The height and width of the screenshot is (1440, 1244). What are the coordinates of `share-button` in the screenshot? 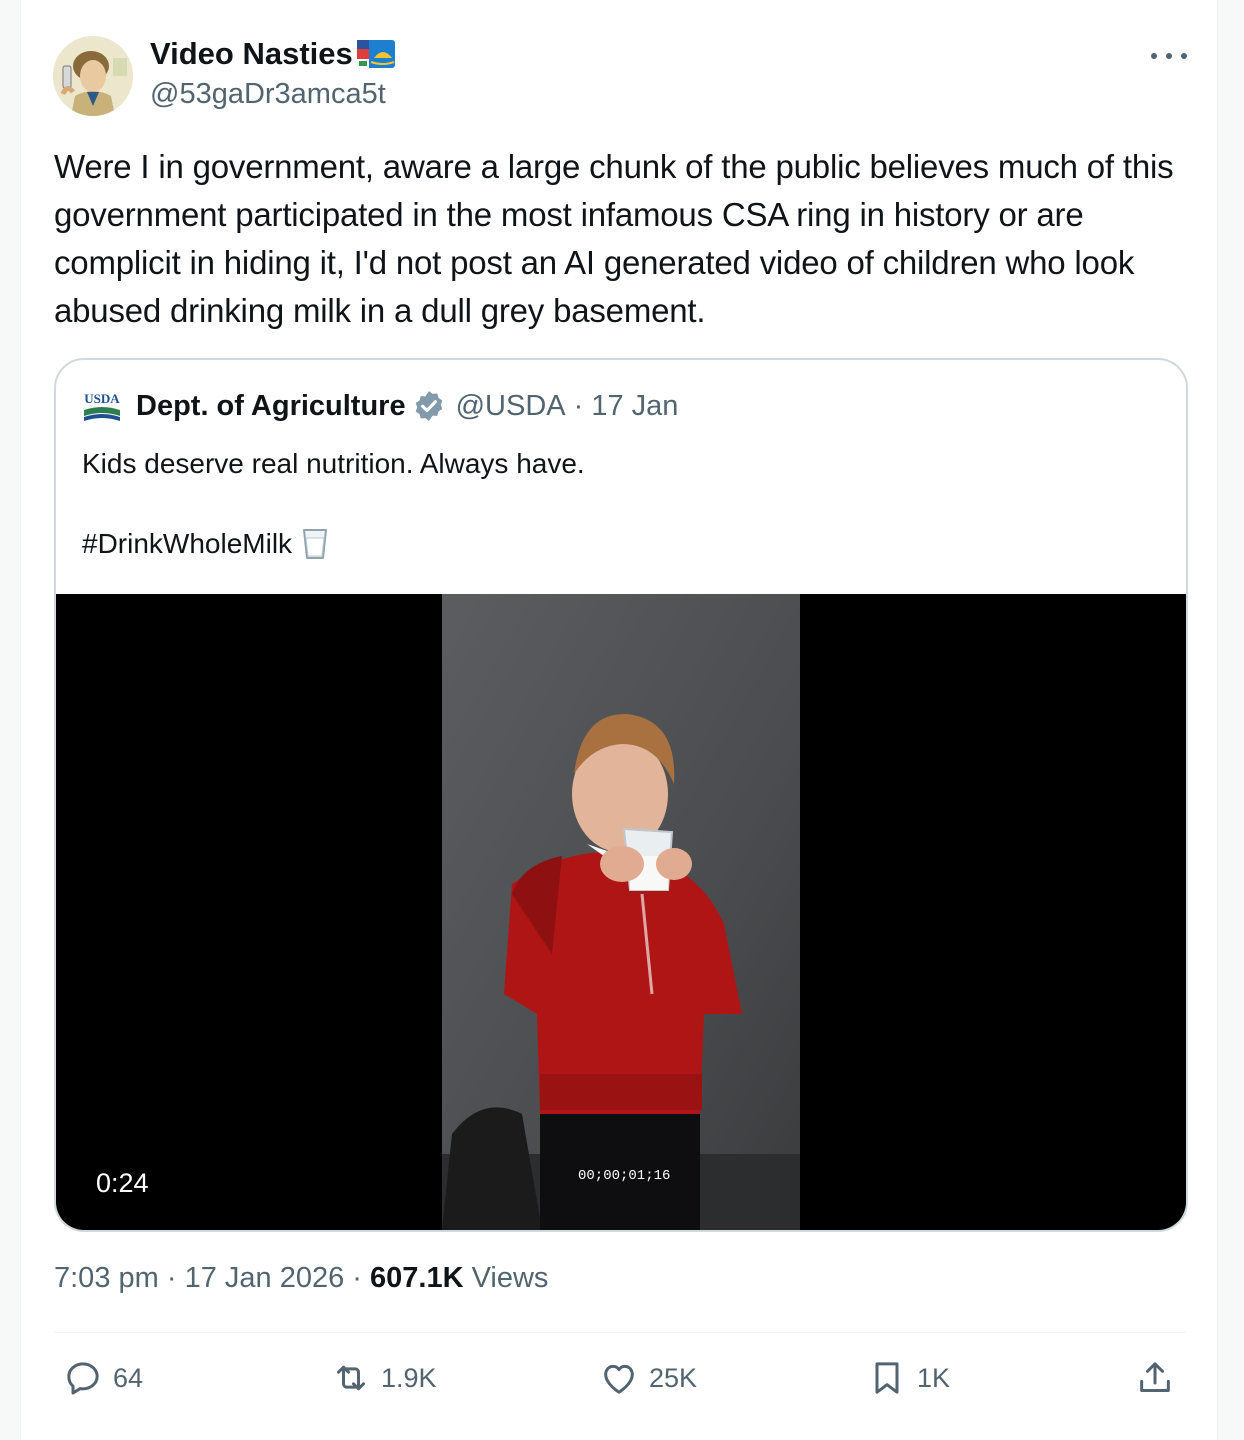 It's located at (1155, 1378).